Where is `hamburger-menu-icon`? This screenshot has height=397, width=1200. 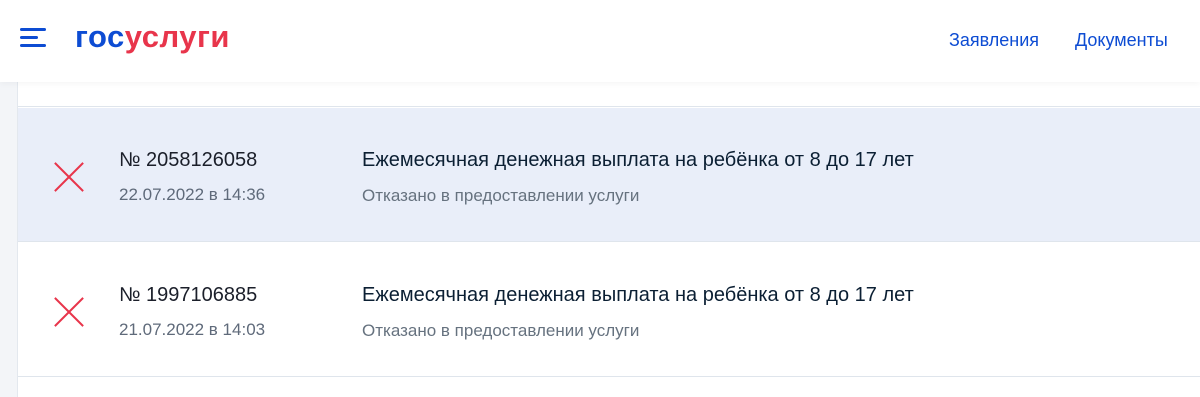
hamburger-menu-icon is located at coordinates (33, 38).